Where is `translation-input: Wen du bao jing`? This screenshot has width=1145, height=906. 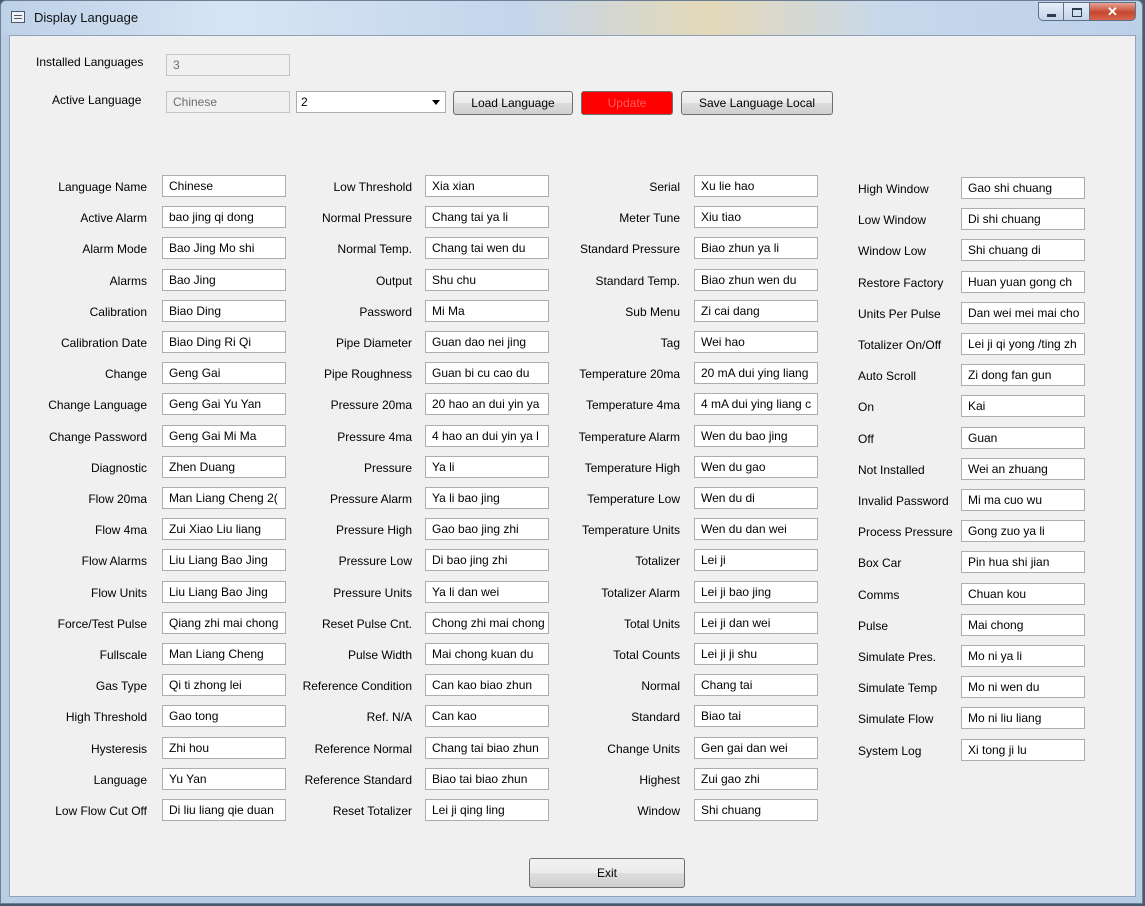
translation-input: Wen du bao jing is located at coordinates (756, 435).